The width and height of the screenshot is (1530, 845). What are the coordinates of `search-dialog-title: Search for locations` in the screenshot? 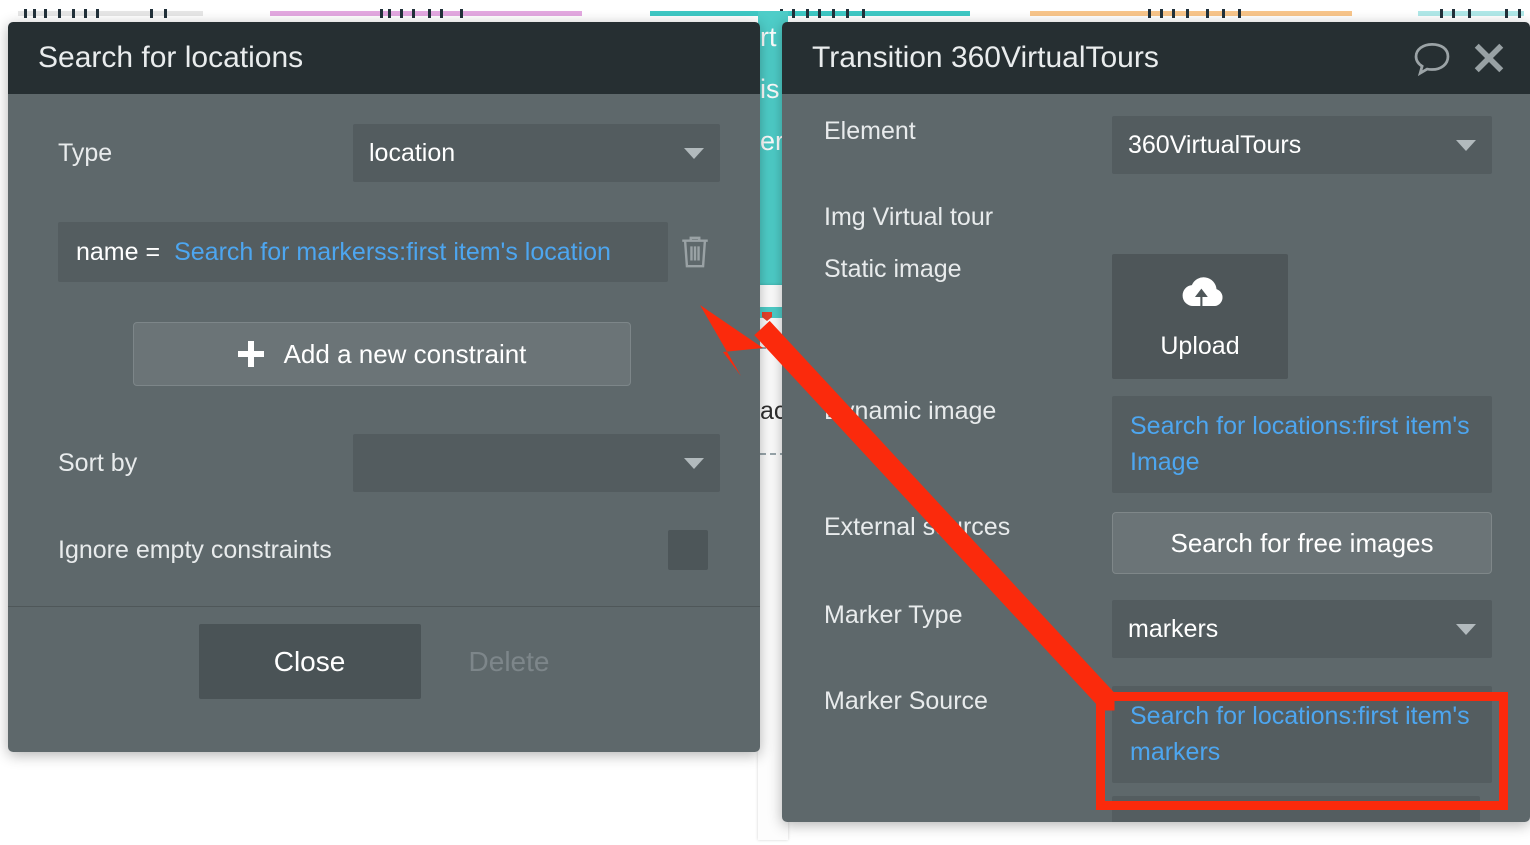 It's located at (171, 57).